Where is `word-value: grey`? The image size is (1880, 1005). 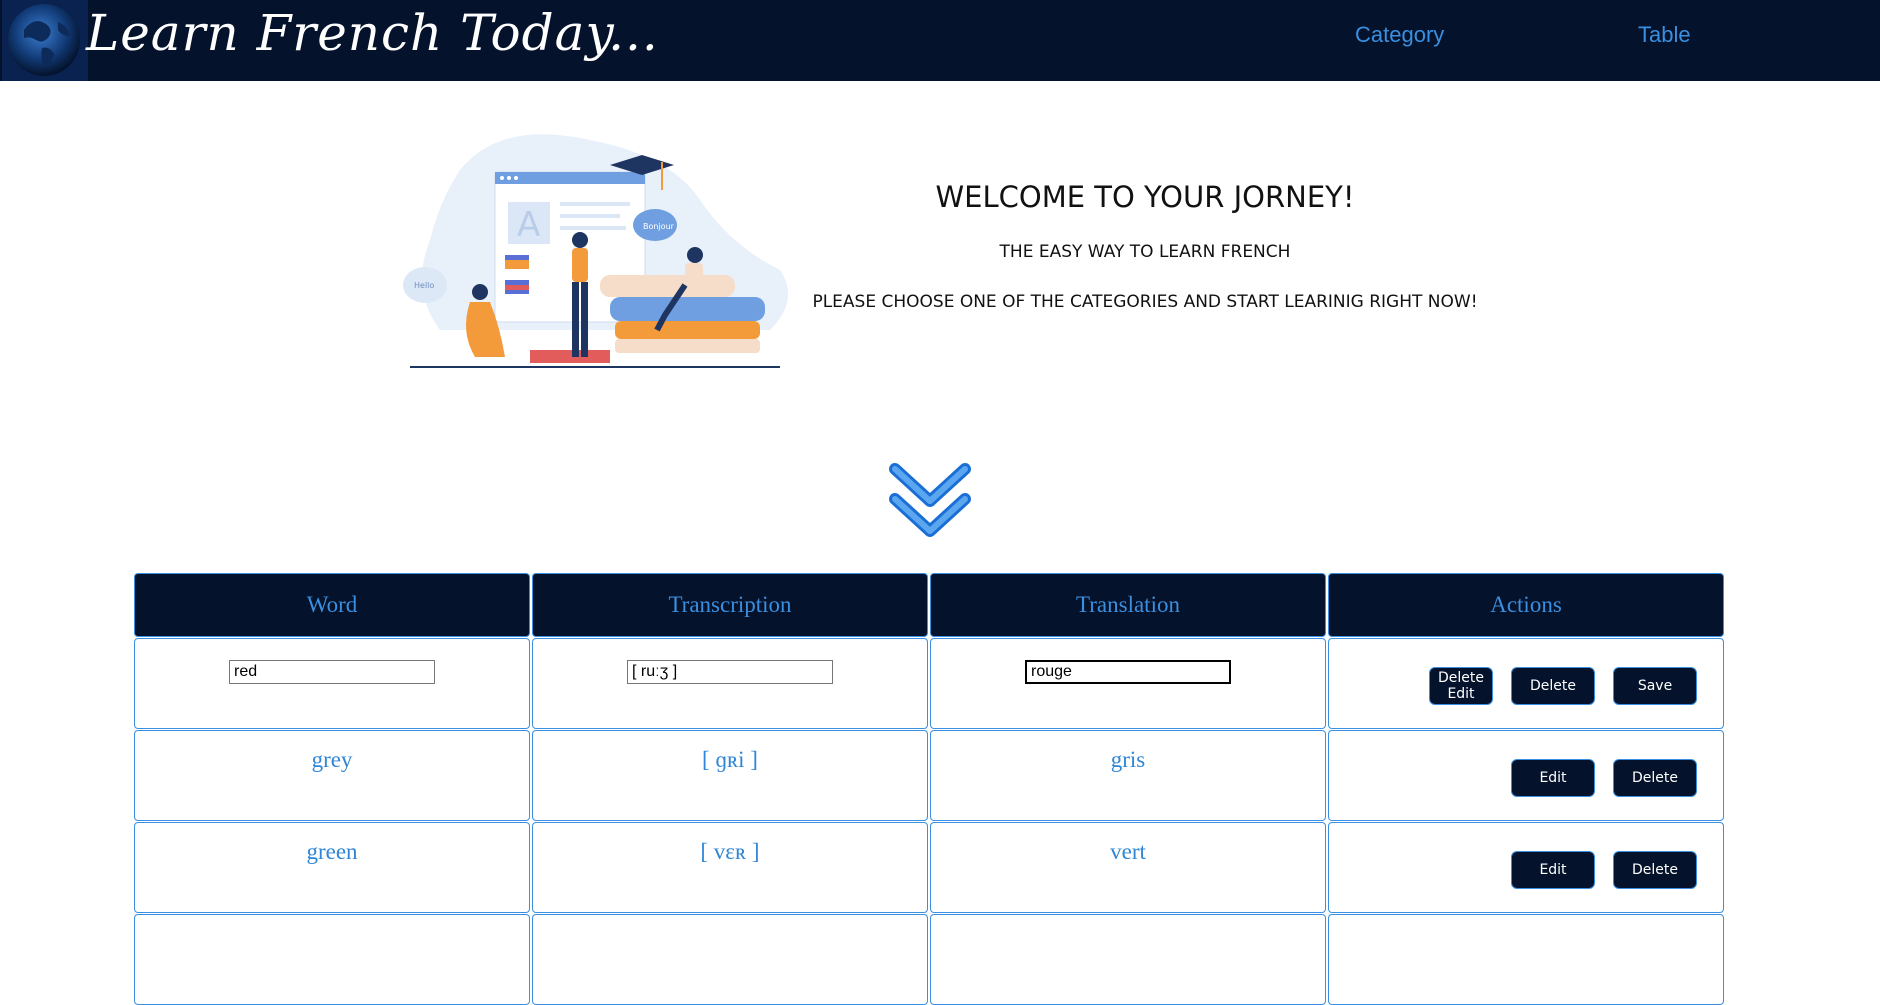 word-value: grey is located at coordinates (332, 759).